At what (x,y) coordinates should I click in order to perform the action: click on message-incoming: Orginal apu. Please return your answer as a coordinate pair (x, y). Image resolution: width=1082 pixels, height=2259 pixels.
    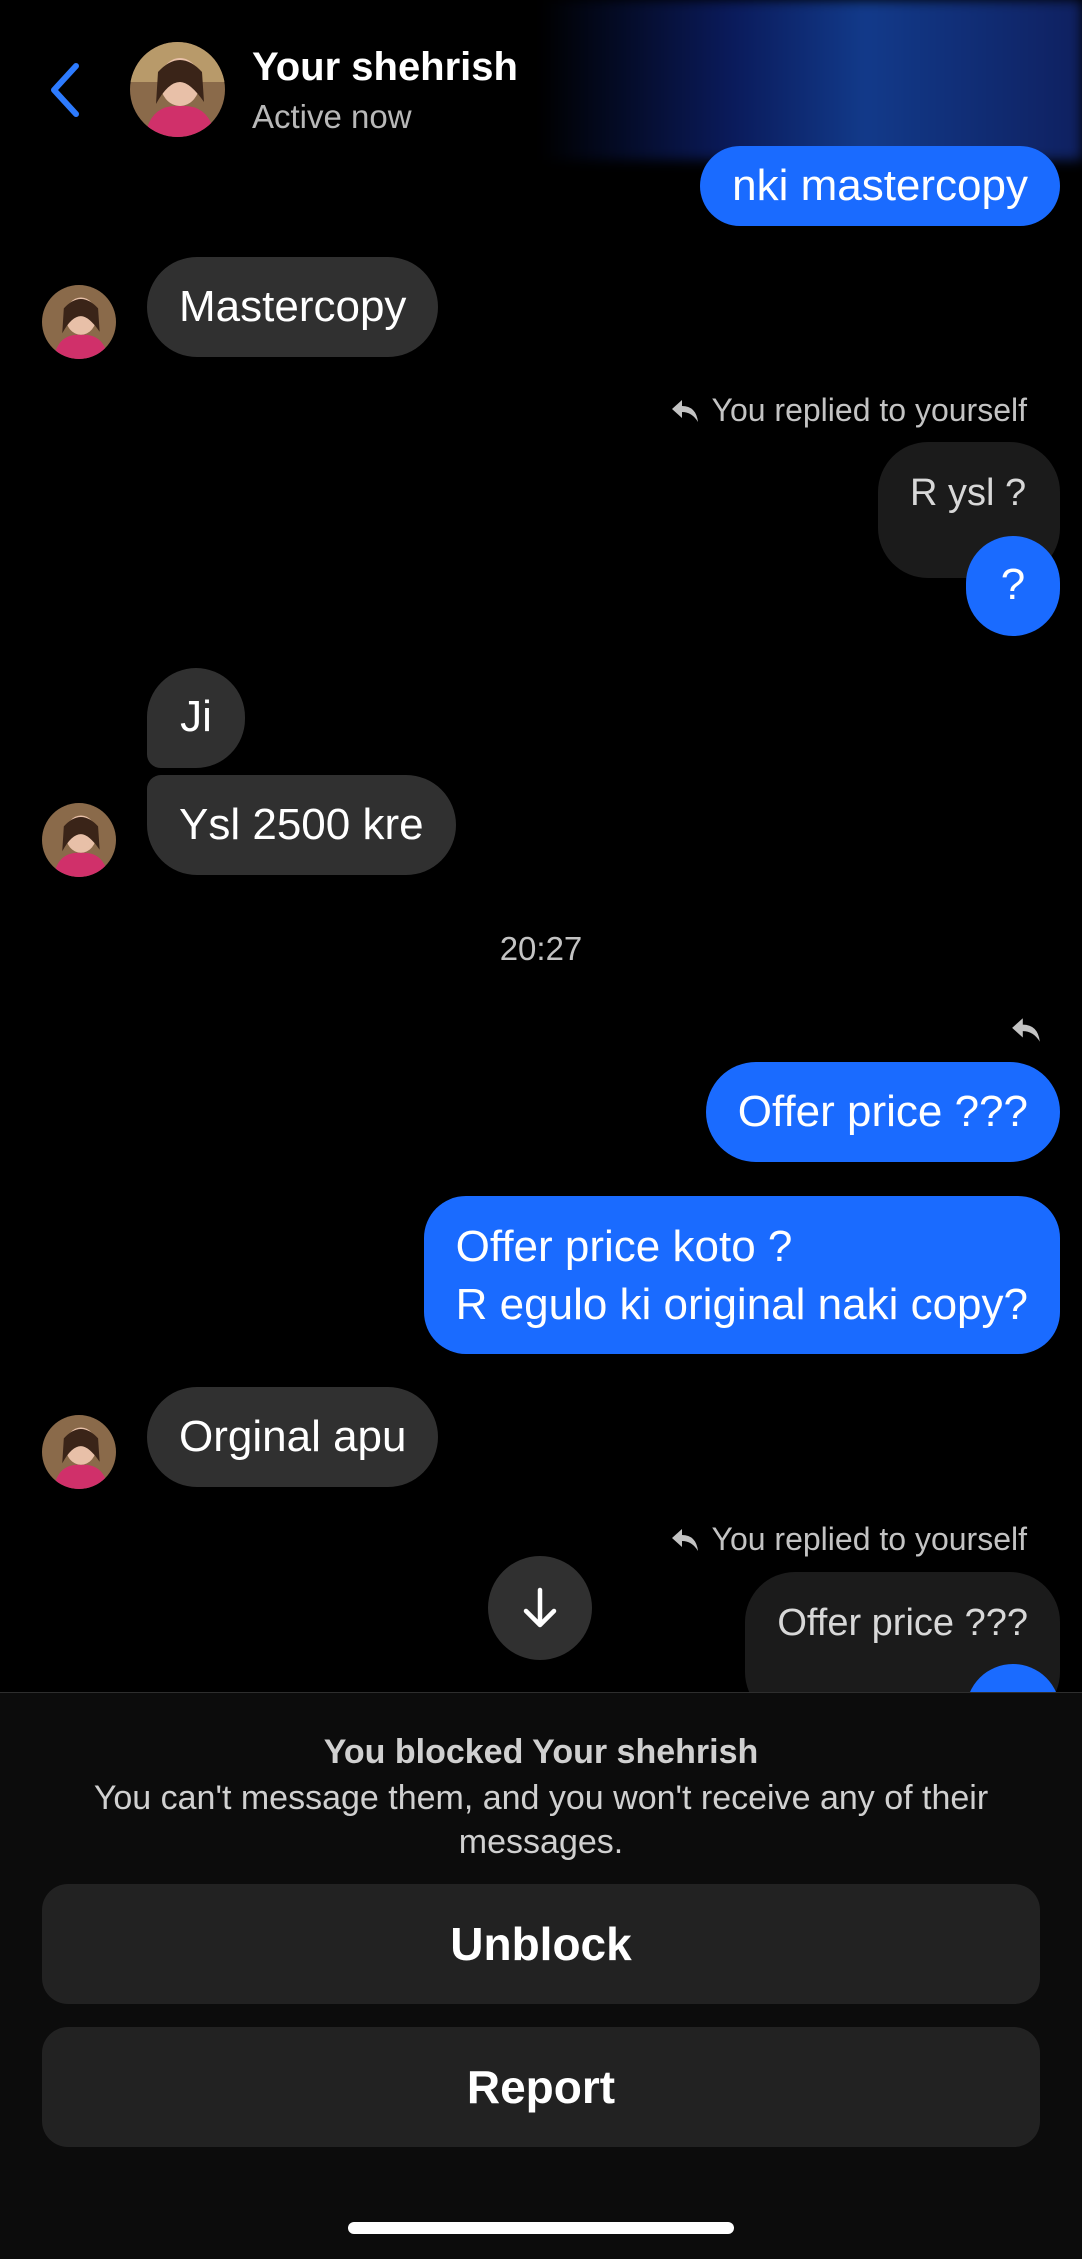
    Looking at the image, I should click on (293, 1437).